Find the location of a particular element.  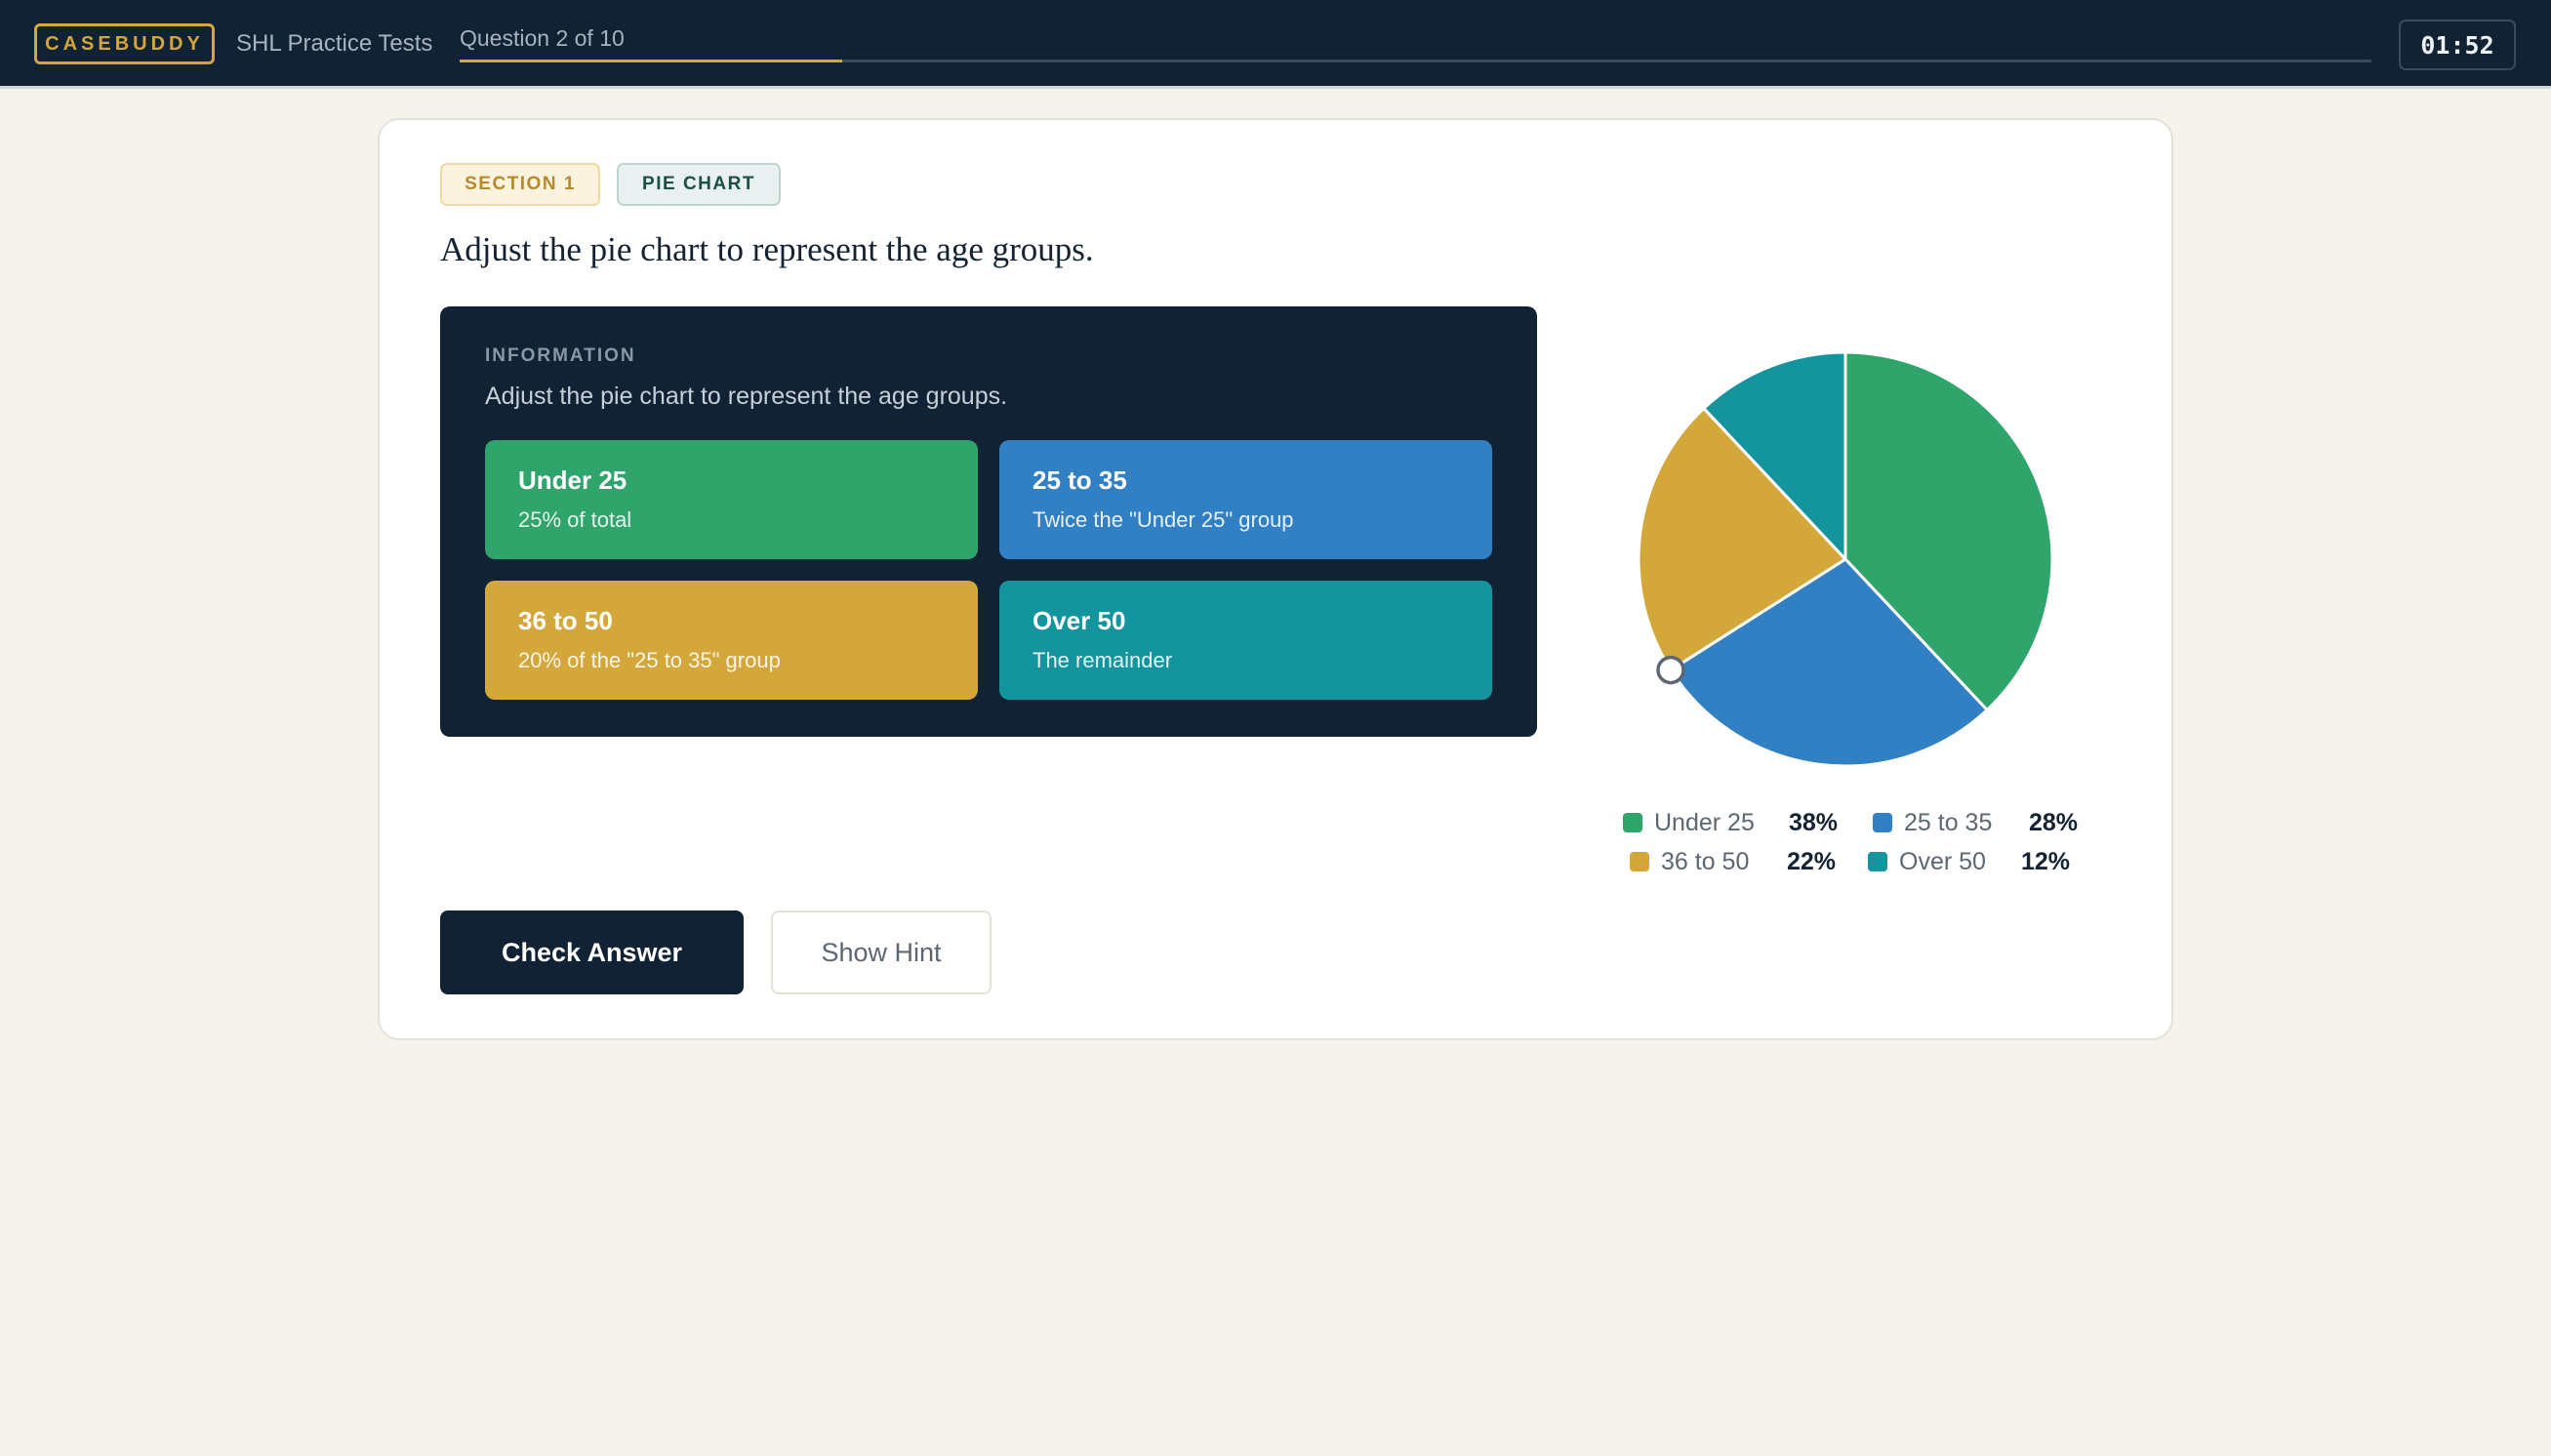

legend-value: 38% is located at coordinates (1814, 822).